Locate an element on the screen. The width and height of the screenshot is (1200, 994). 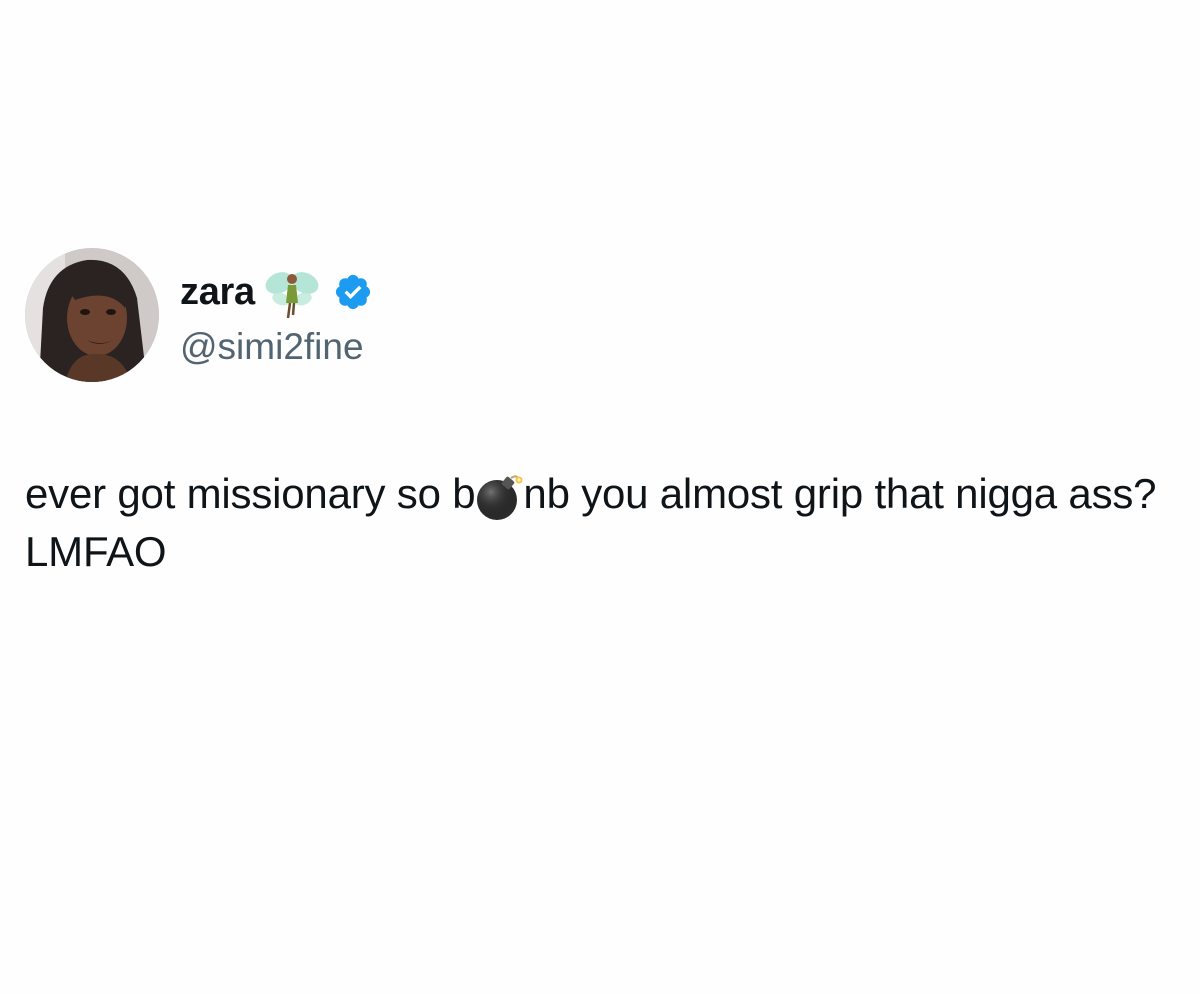
author-handle: @simi2fine is located at coordinates (276, 346).